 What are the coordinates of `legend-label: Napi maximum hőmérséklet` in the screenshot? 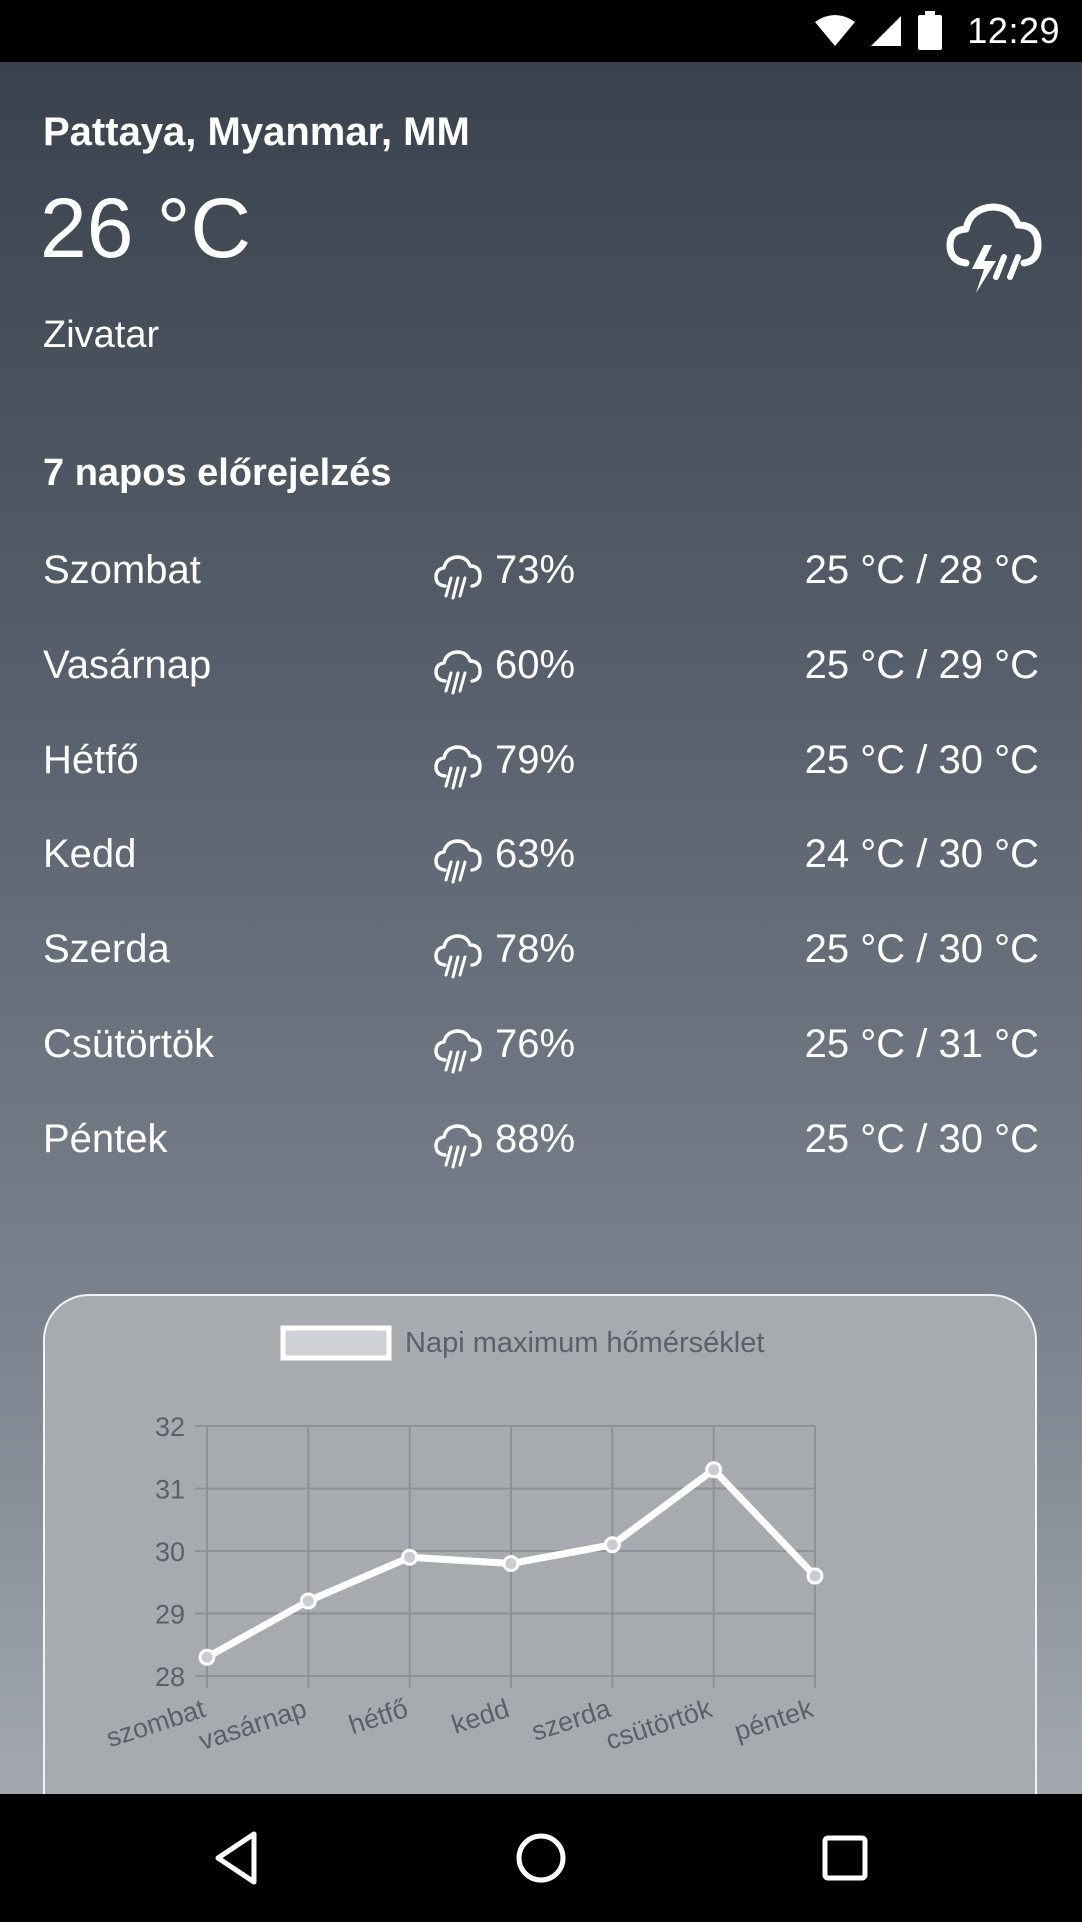 It's located at (584, 1343).